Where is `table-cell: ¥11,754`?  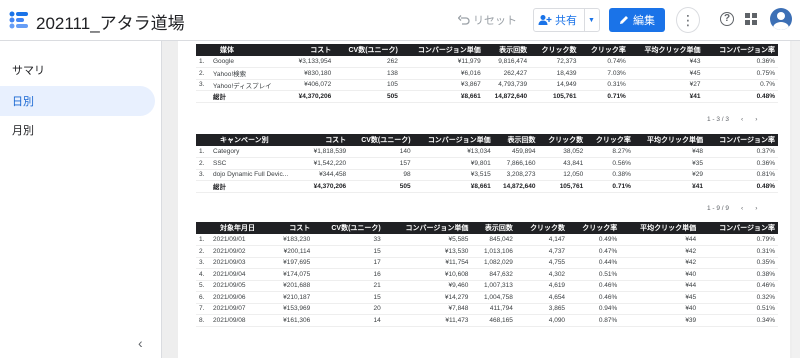 table-cell: ¥11,754 is located at coordinates (427, 263).